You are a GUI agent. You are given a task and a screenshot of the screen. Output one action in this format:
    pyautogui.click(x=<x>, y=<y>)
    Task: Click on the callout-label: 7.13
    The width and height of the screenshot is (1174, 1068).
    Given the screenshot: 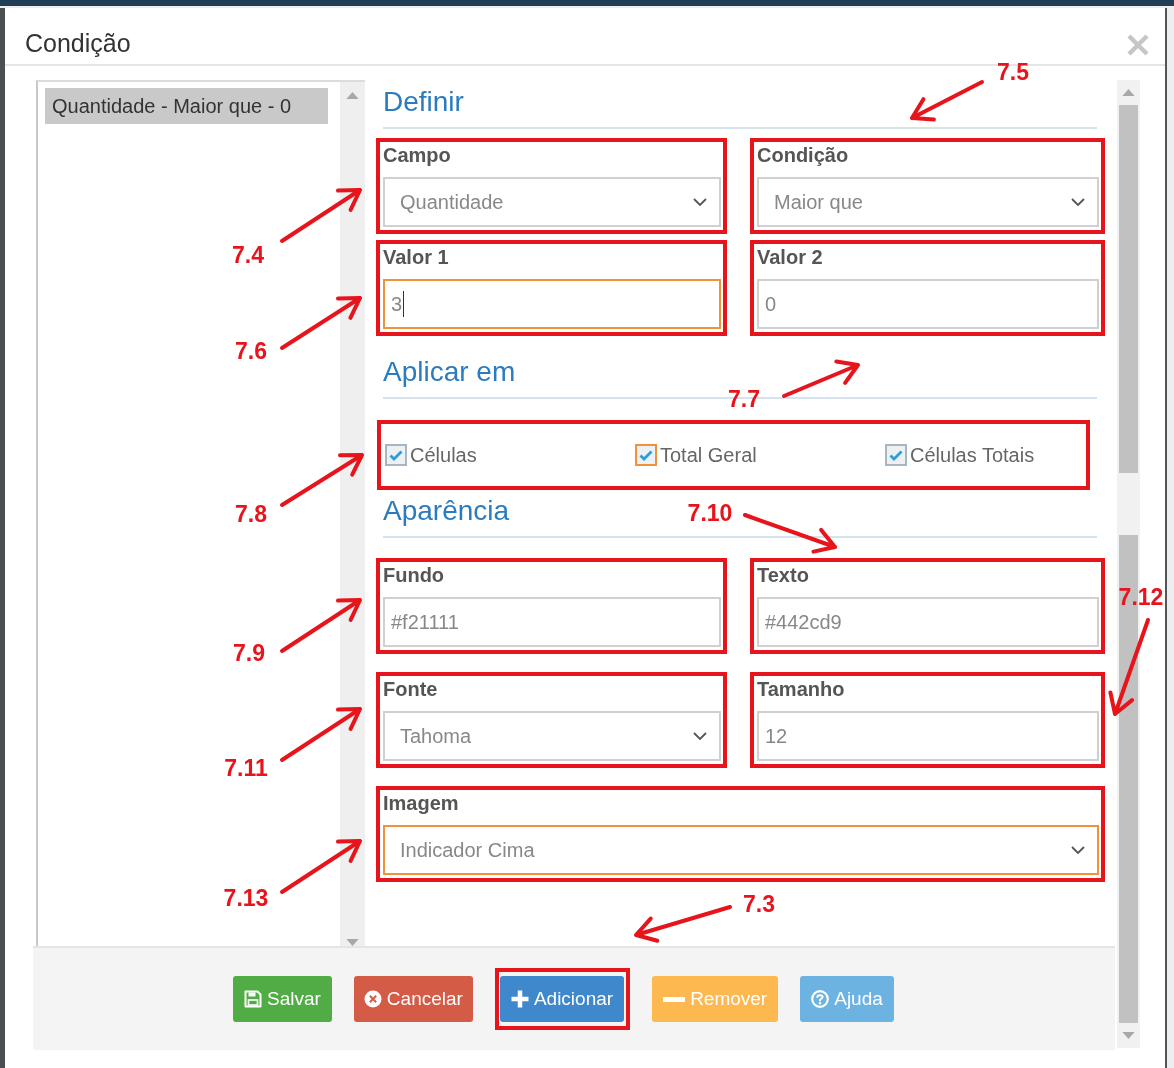 What is the action you would take?
    pyautogui.click(x=246, y=898)
    